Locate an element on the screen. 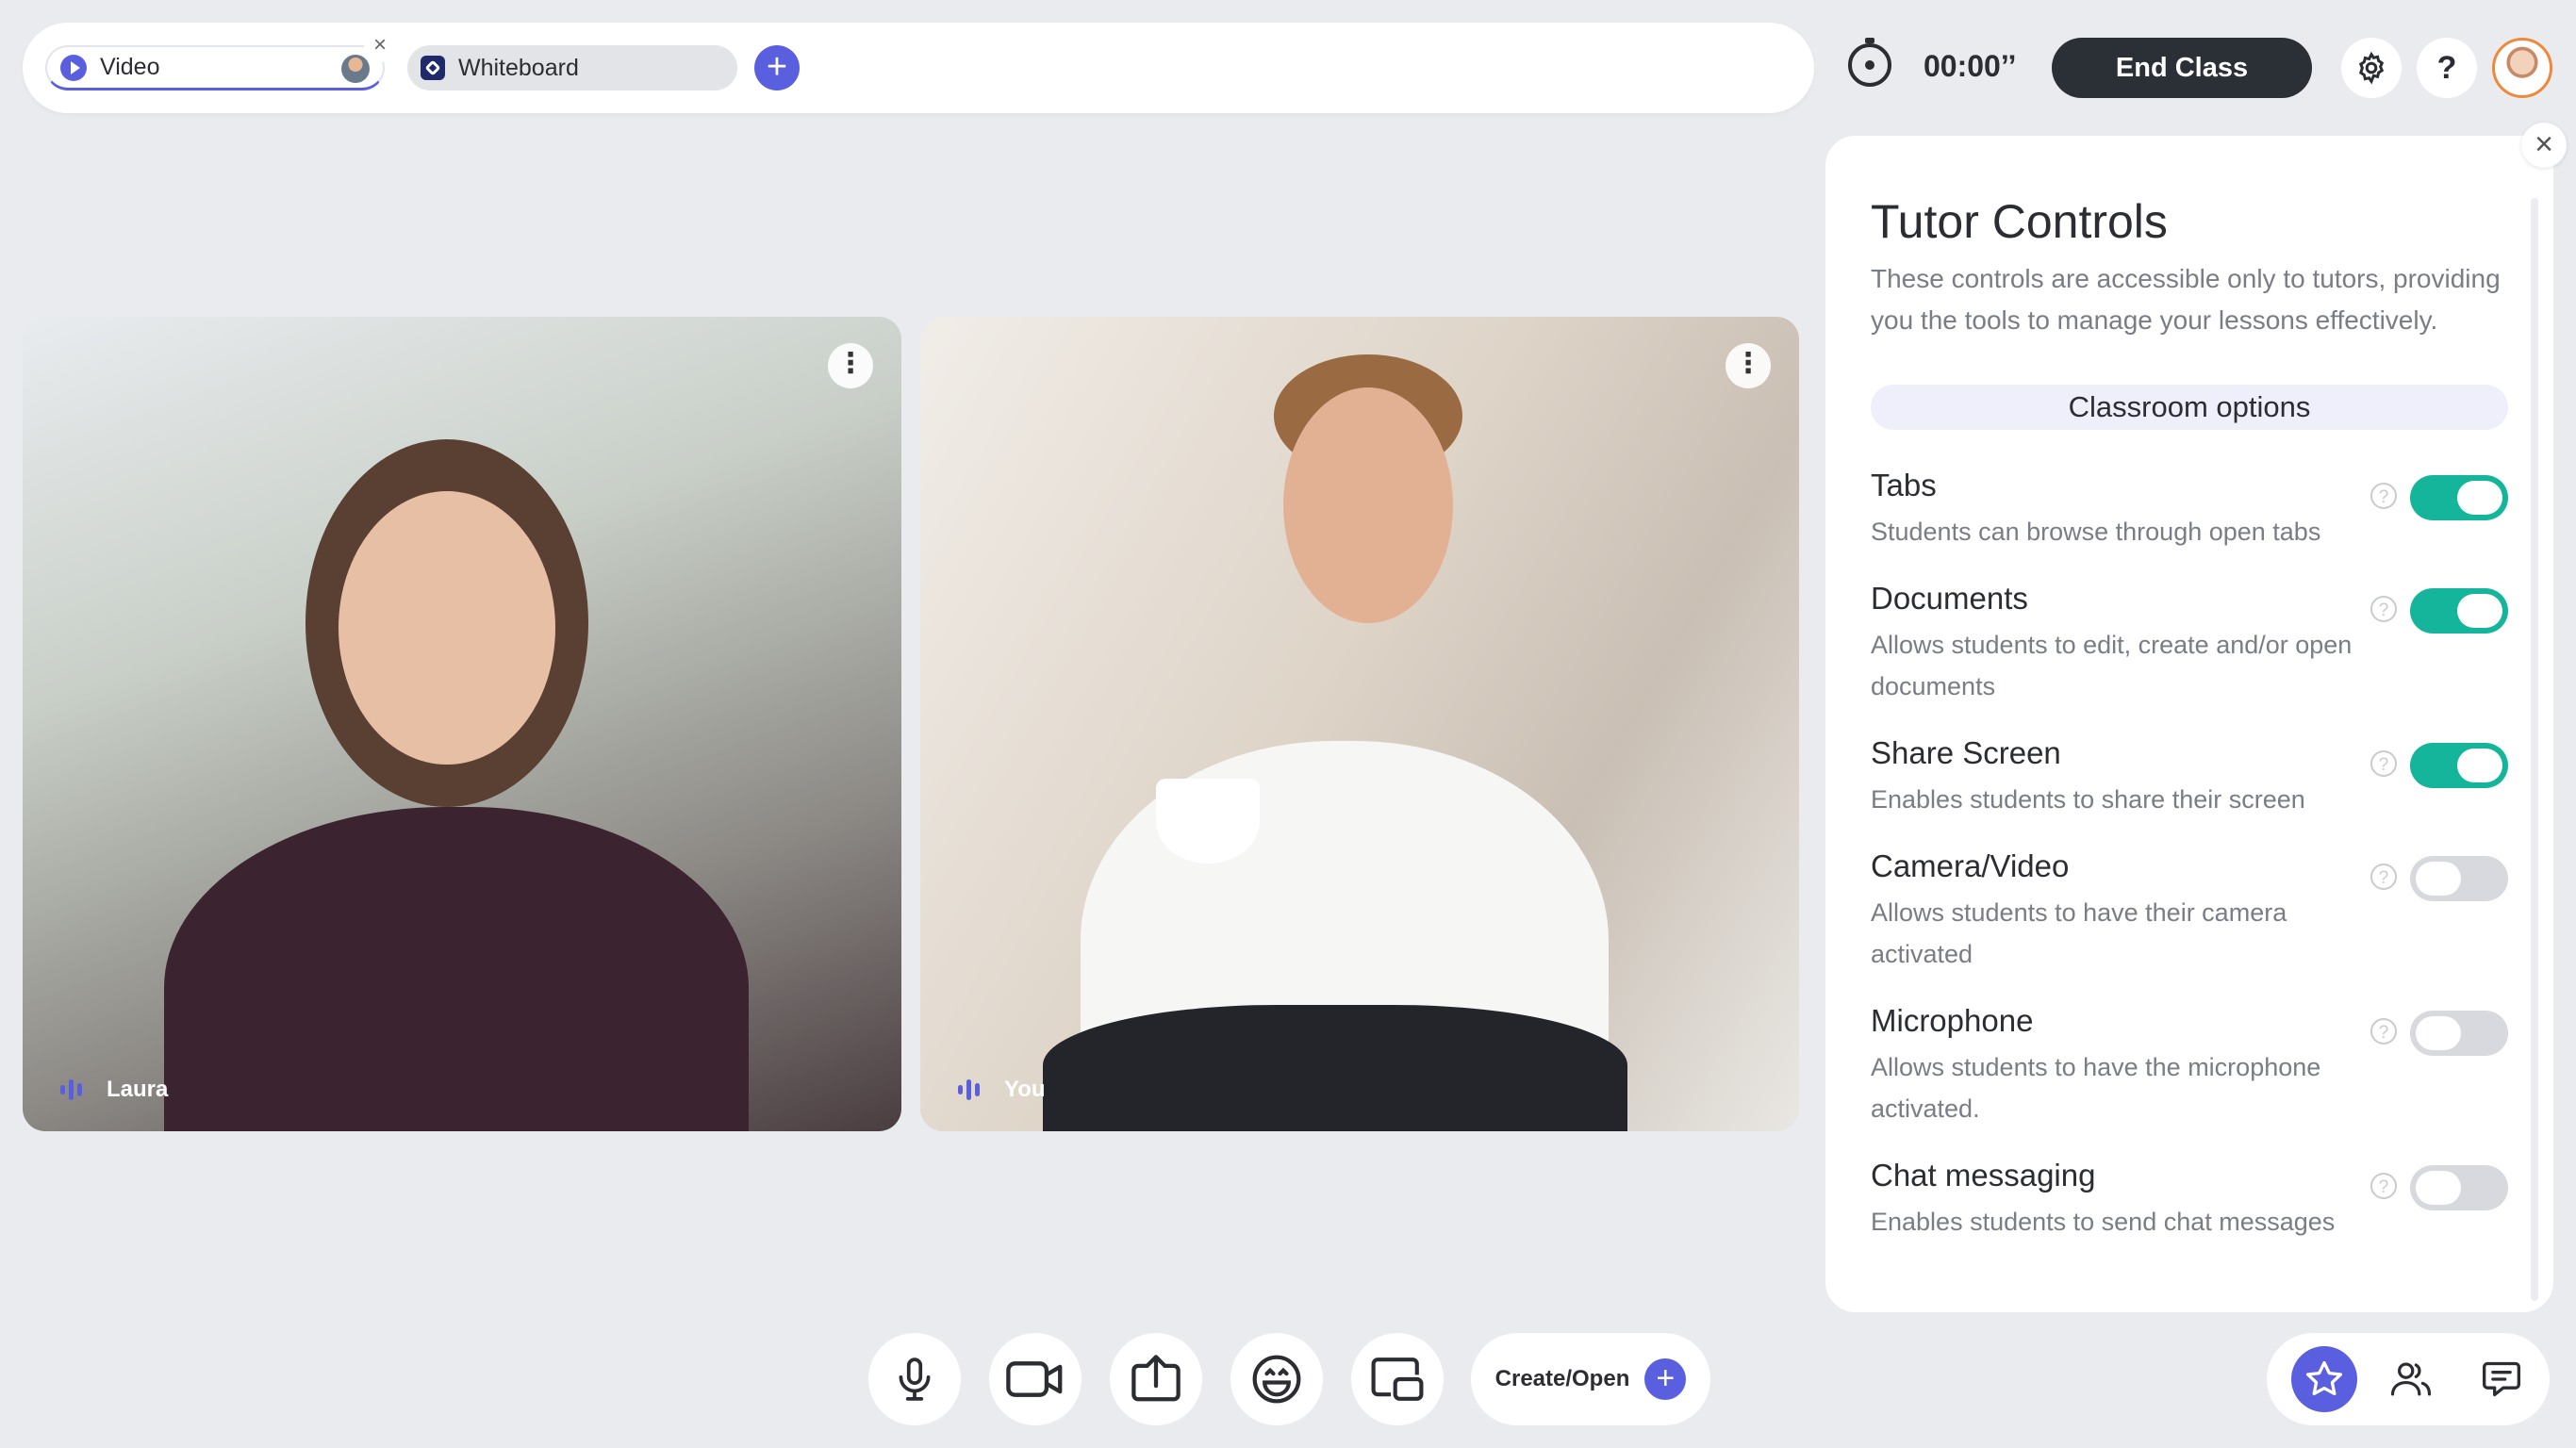  reactions-button is located at coordinates (1276, 1379).